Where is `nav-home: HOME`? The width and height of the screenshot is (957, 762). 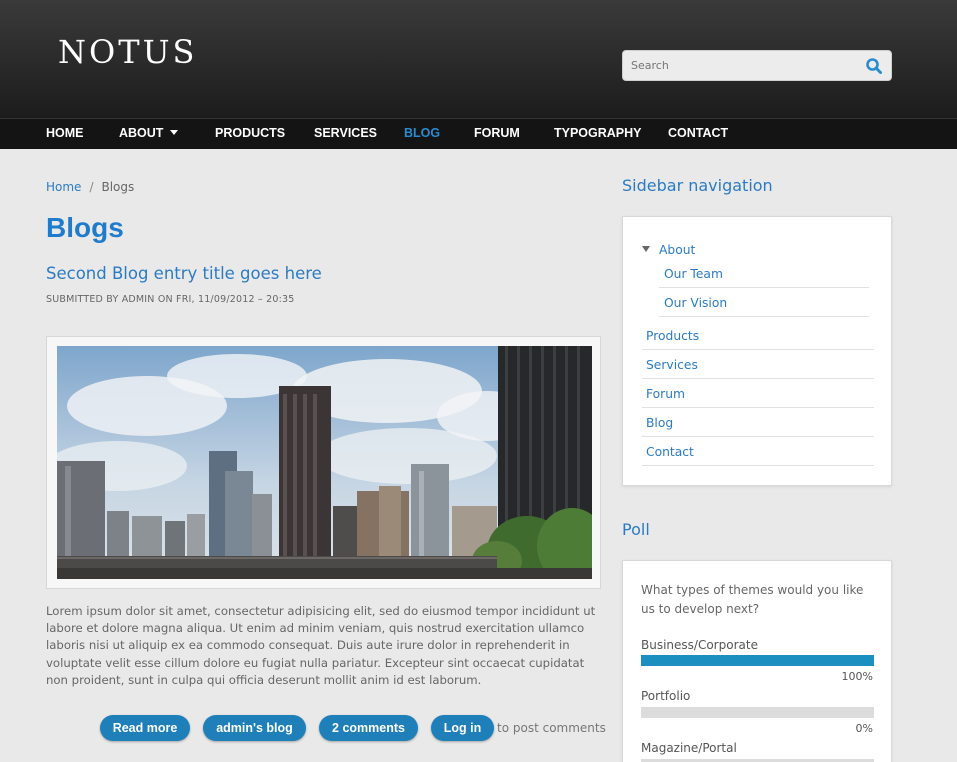 nav-home: HOME is located at coordinates (65, 133).